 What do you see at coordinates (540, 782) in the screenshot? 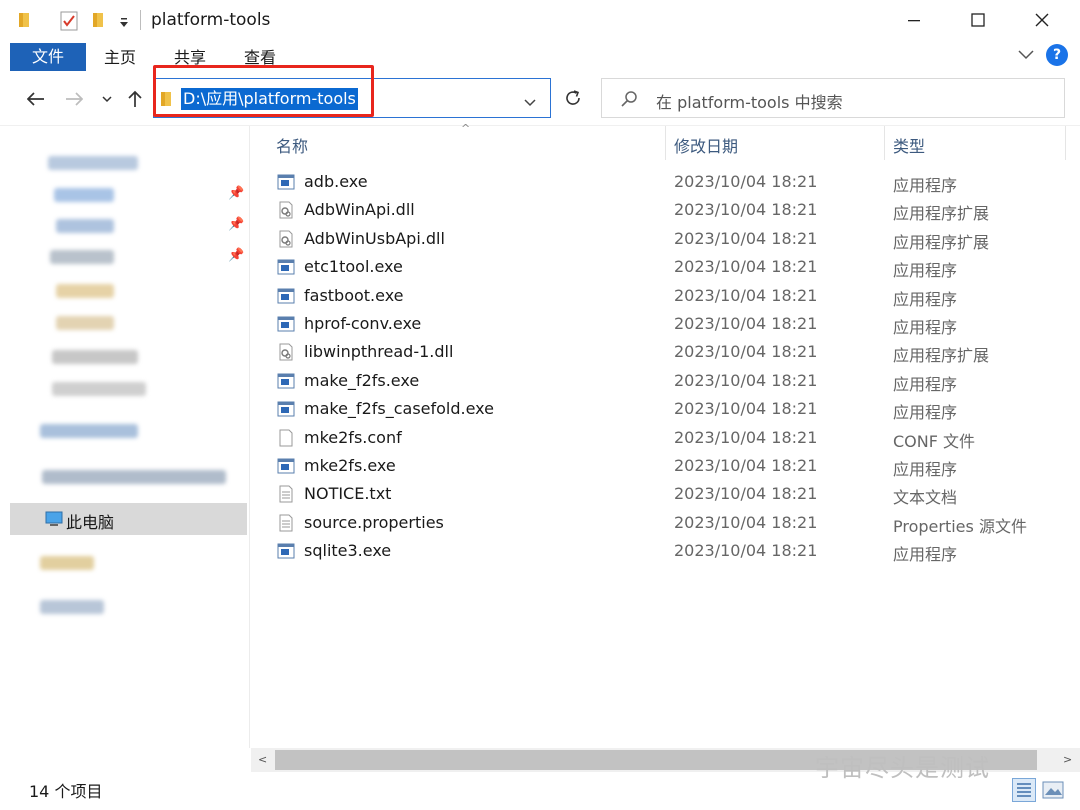
I see `status-bar: 14 个项目 宇宙尽头是测试` at bounding box center [540, 782].